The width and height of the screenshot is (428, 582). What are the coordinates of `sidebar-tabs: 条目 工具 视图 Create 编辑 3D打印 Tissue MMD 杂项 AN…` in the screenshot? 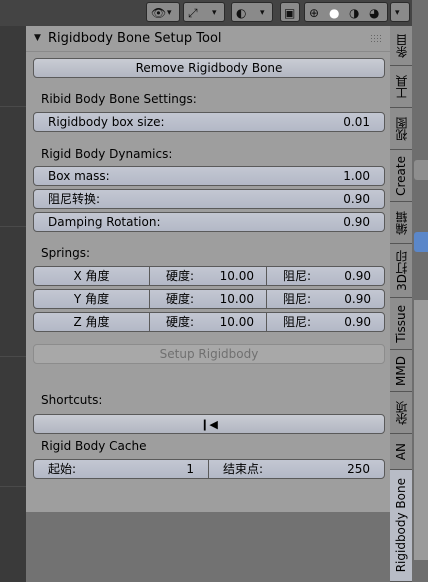 It's located at (401, 304).